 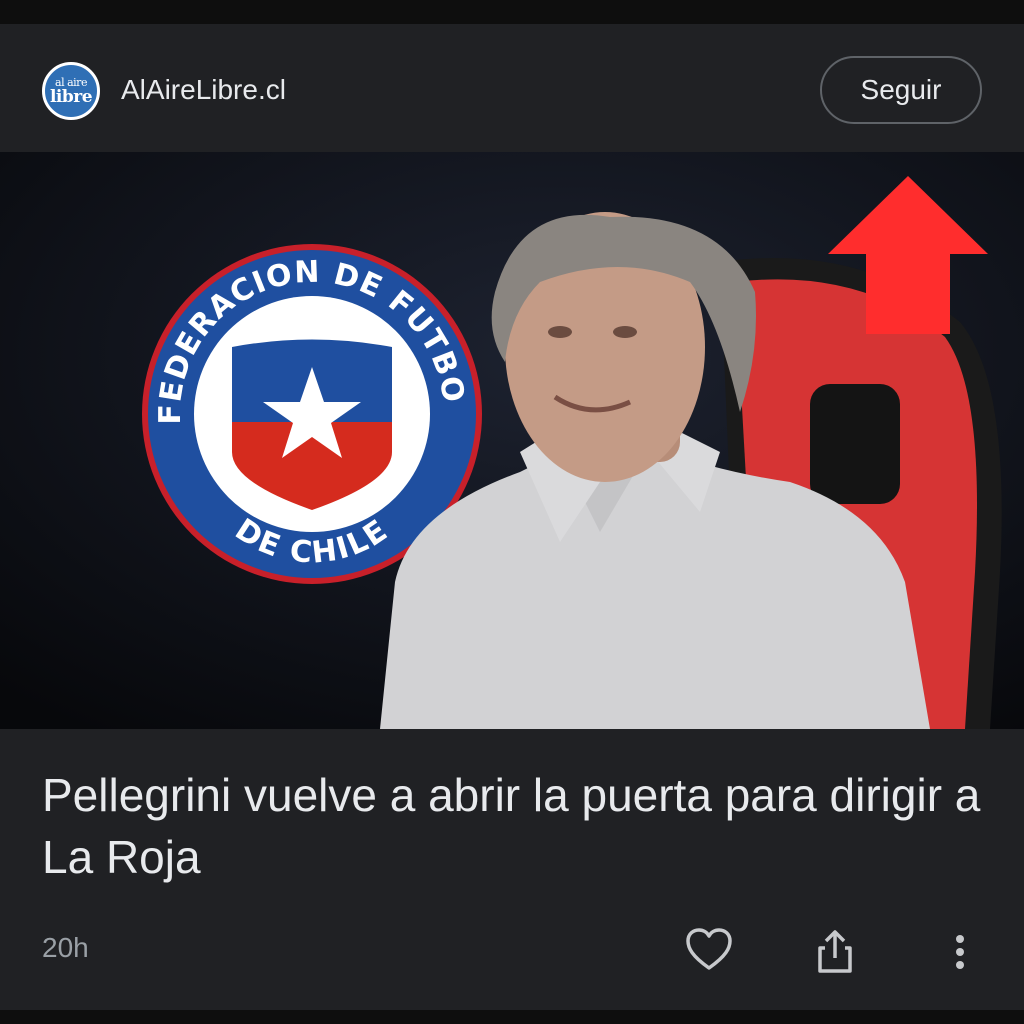 I want to click on card-header: al aire libre AlAireLibre.cl Seguir, so click(x=512, y=88).